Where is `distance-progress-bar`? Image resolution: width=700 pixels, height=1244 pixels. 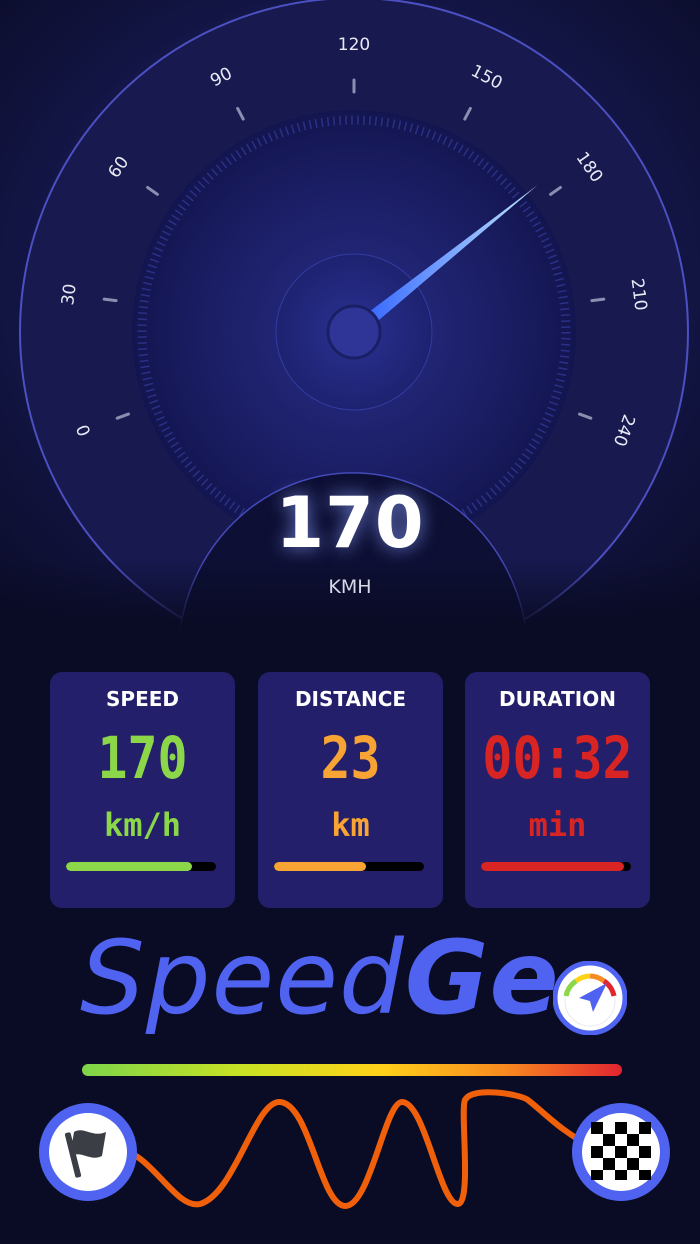
distance-progress-bar is located at coordinates (349, 866).